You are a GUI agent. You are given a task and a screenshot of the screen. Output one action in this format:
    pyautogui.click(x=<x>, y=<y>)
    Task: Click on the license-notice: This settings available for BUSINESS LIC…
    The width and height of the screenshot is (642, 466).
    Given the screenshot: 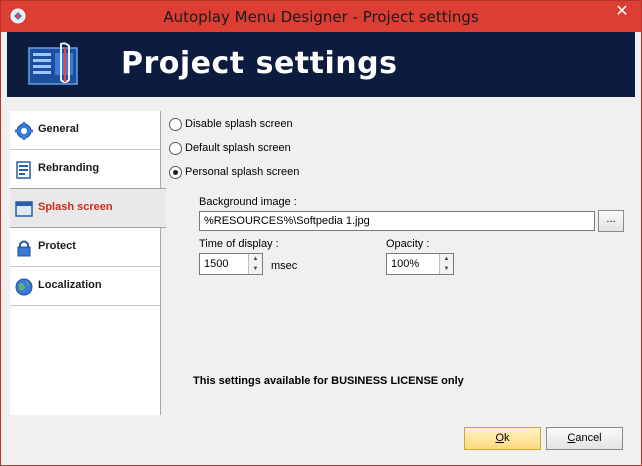 What is the action you would take?
    pyautogui.click(x=328, y=381)
    